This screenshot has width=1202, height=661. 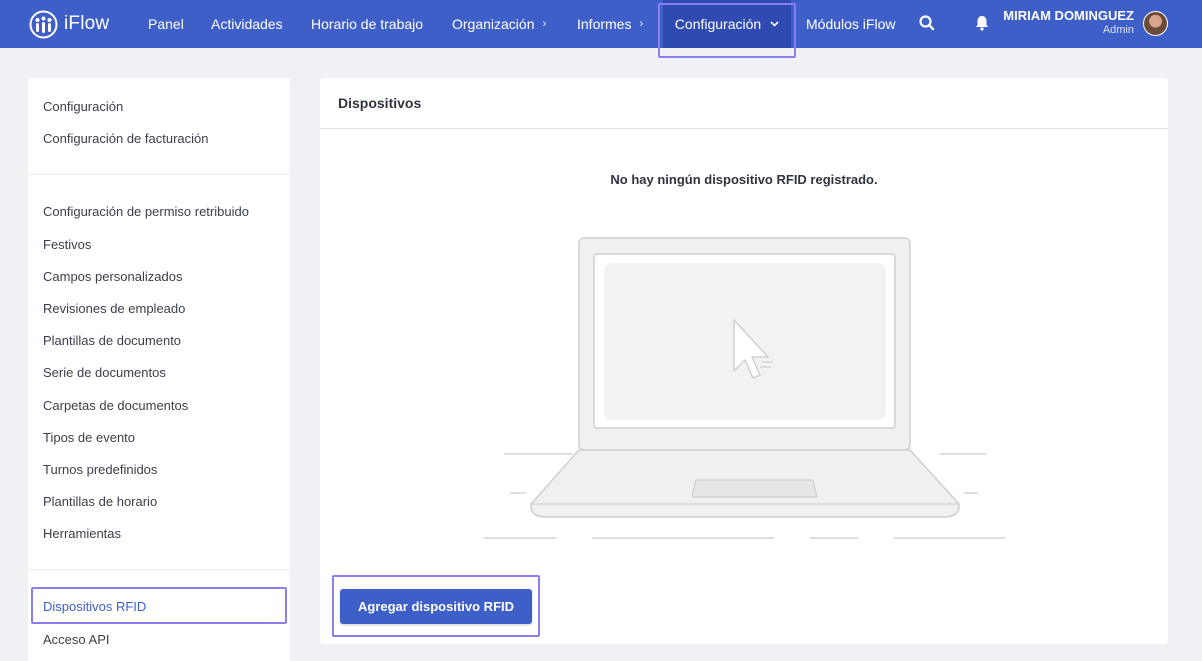 I want to click on sidebar-item-plantillas-horario: Plantillas de horario, so click(x=100, y=501).